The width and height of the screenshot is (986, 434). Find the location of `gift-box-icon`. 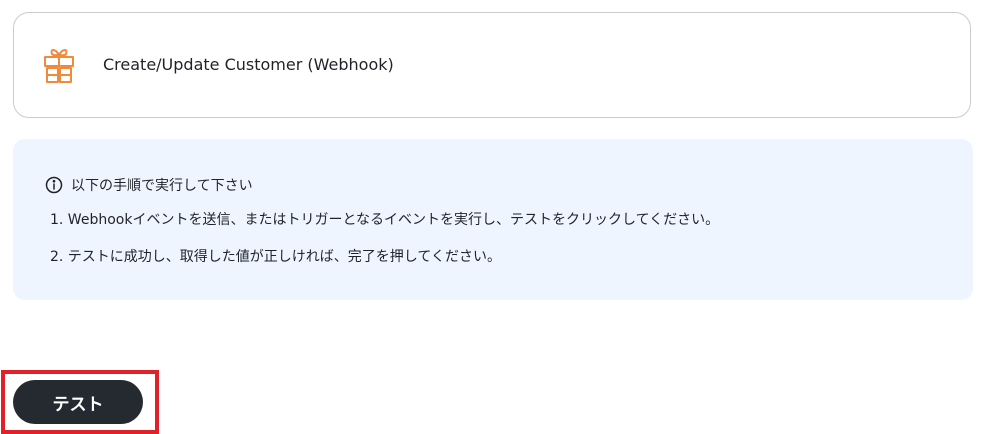

gift-box-icon is located at coordinates (59, 65).